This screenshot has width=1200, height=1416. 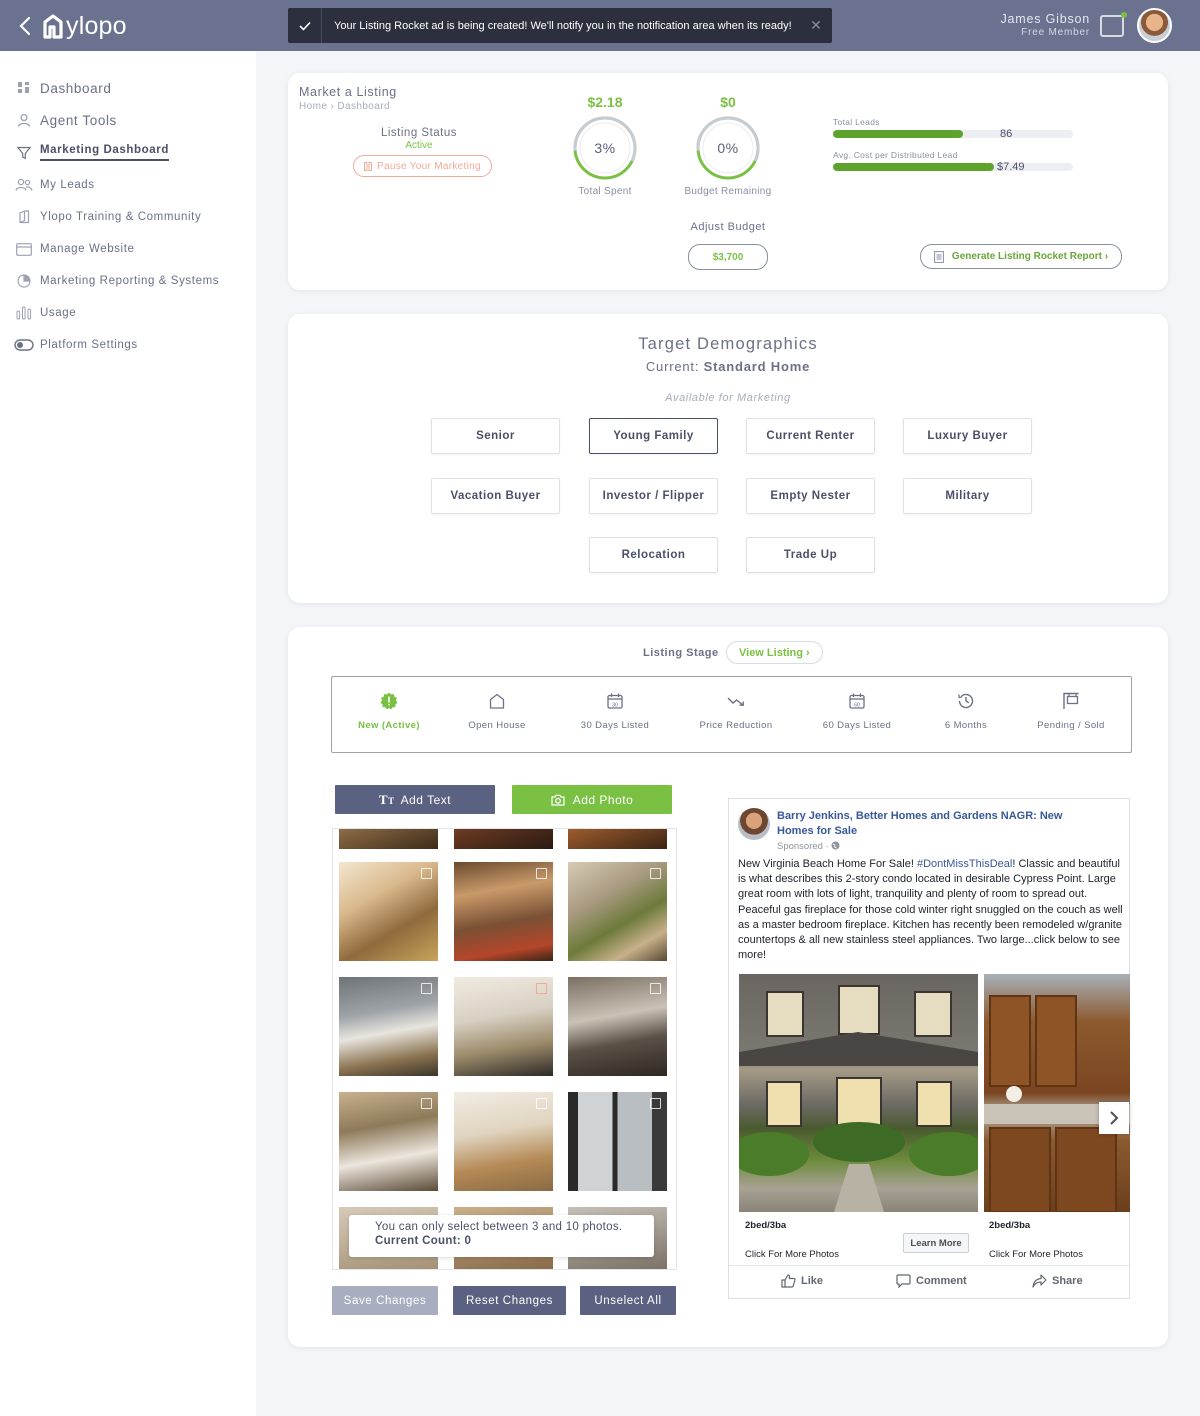 I want to click on breadcrumb-dashboard: Dashboard, so click(x=363, y=106).